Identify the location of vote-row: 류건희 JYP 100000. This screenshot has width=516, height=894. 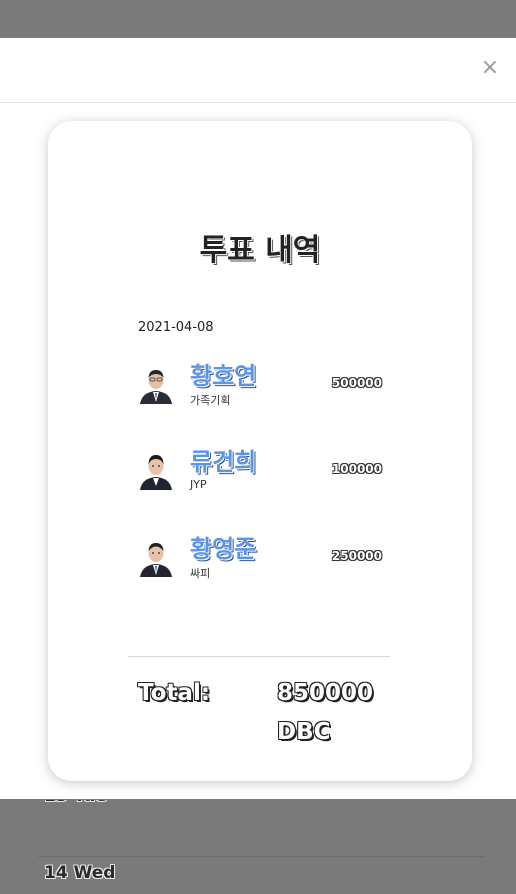
(260, 472).